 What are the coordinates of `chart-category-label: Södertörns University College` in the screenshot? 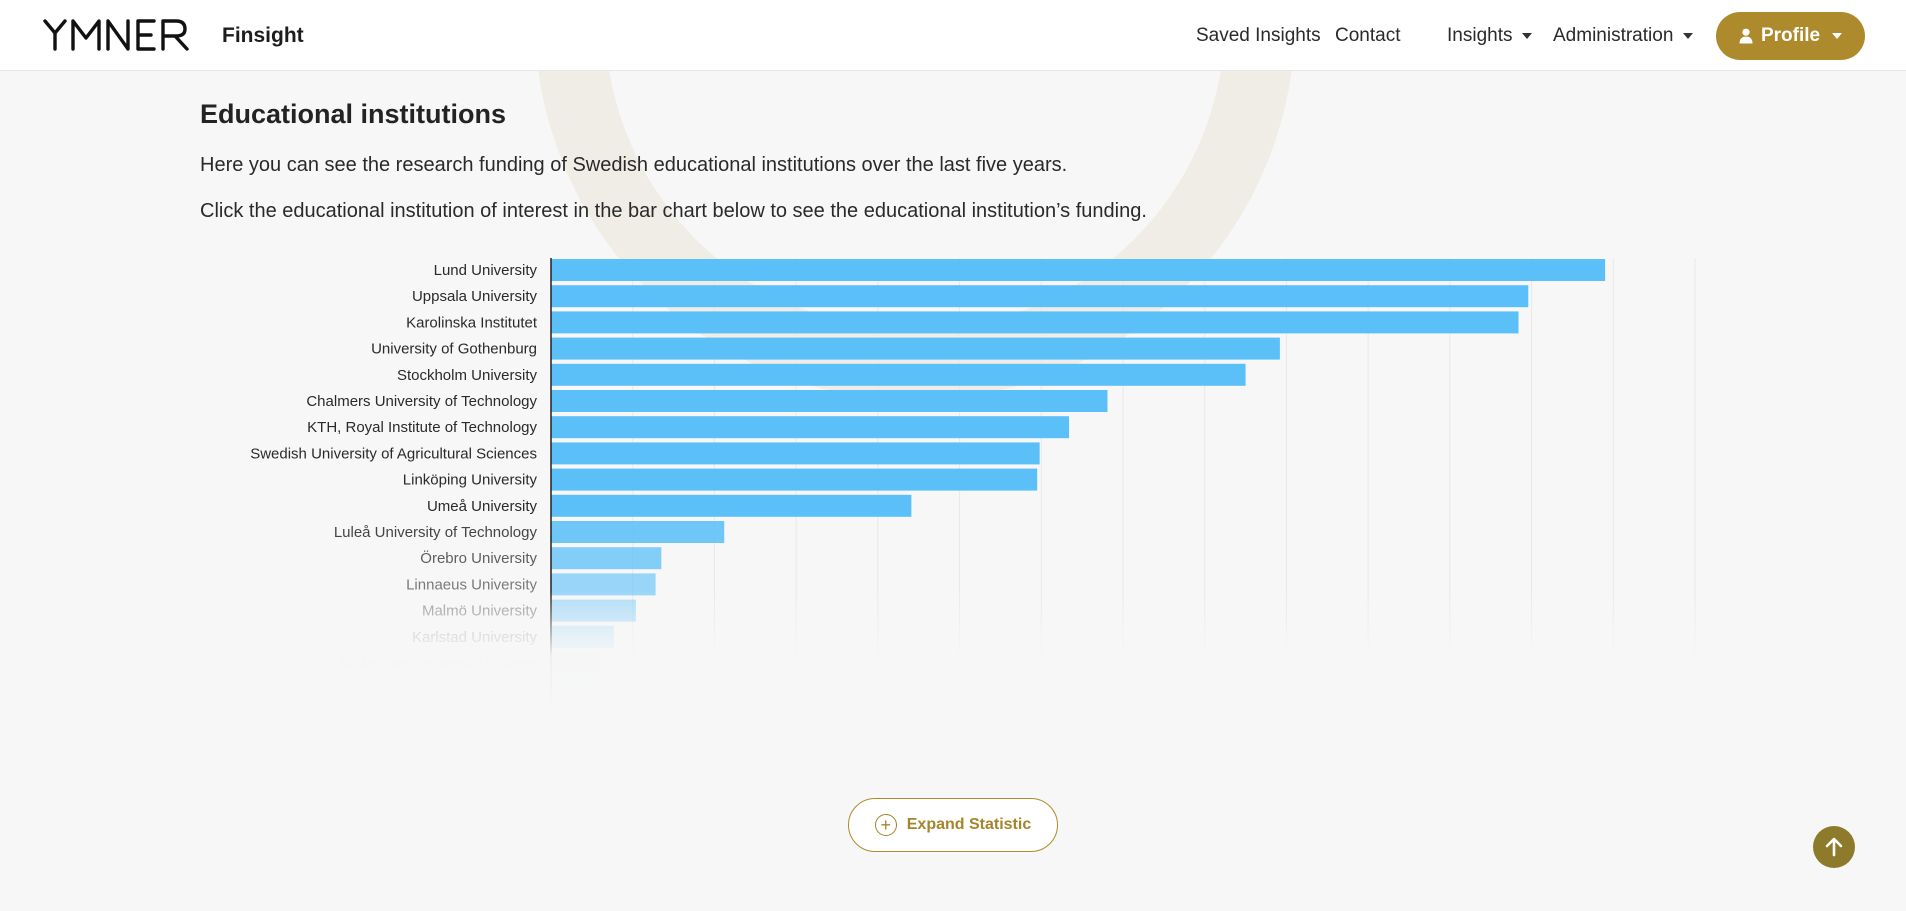 It's located at (438, 663).